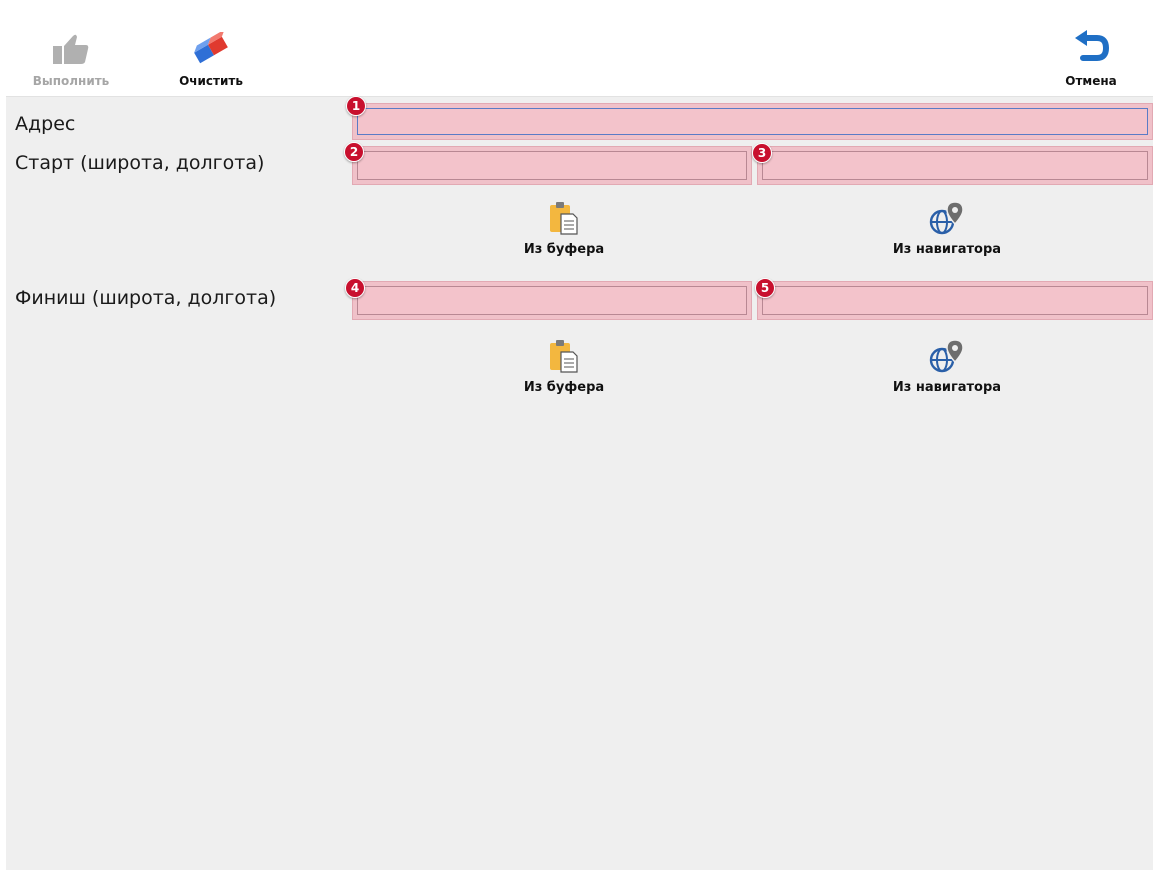 This screenshot has height=870, width=1153. What do you see at coordinates (71, 81) in the screenshot?
I see `execute-label: Выполнить` at bounding box center [71, 81].